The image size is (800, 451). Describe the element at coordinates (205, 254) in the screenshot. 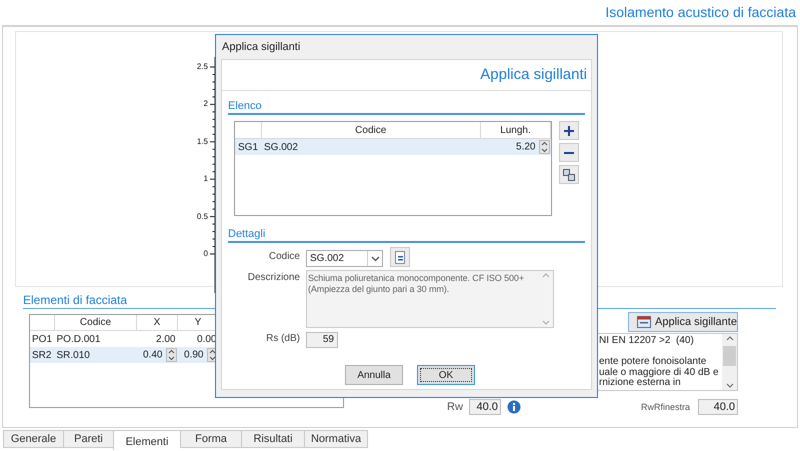

I see `tick-label: 0` at that location.